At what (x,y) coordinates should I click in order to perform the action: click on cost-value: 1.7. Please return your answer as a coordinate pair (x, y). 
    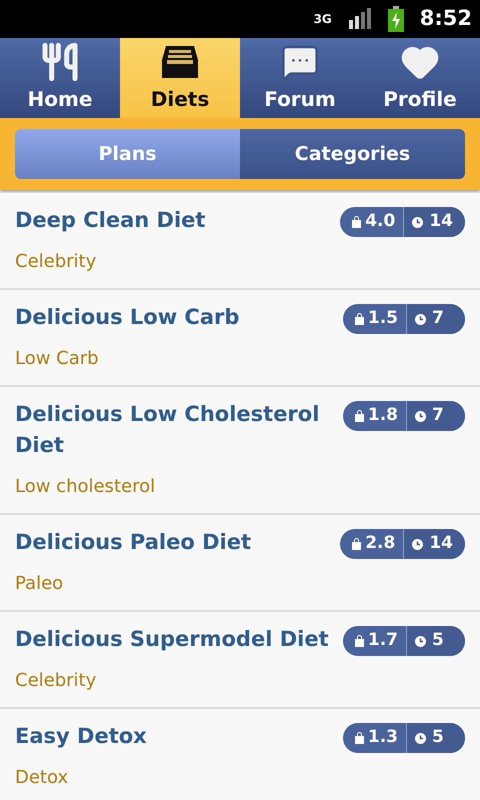
    Looking at the image, I should click on (383, 640).